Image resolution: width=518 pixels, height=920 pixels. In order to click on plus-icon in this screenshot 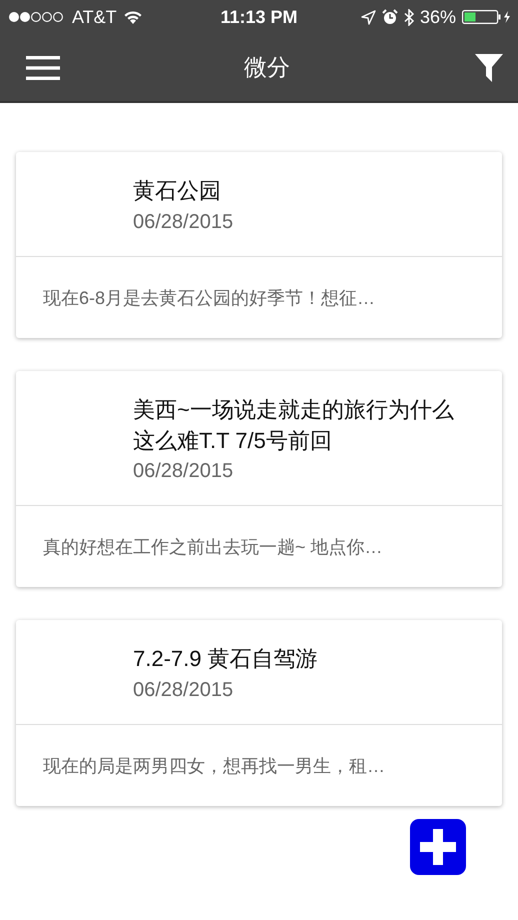, I will do `click(438, 847)`.